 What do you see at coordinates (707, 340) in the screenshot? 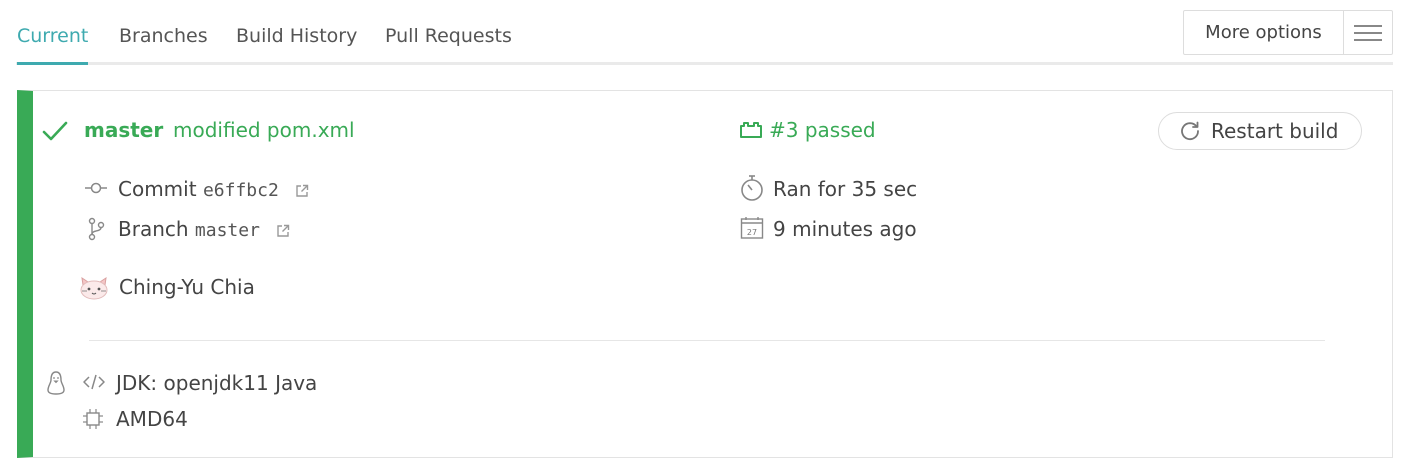
I see `card-divider` at bounding box center [707, 340].